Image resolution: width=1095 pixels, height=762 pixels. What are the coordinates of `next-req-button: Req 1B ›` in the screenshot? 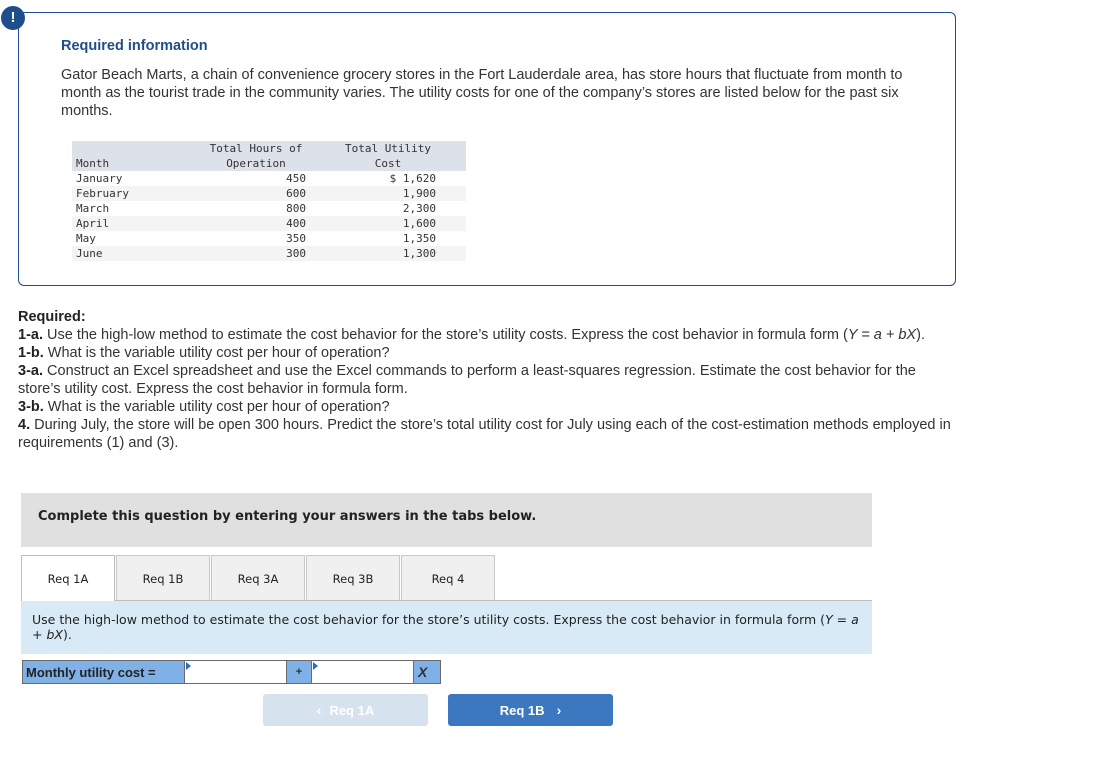 It's located at (530, 710).